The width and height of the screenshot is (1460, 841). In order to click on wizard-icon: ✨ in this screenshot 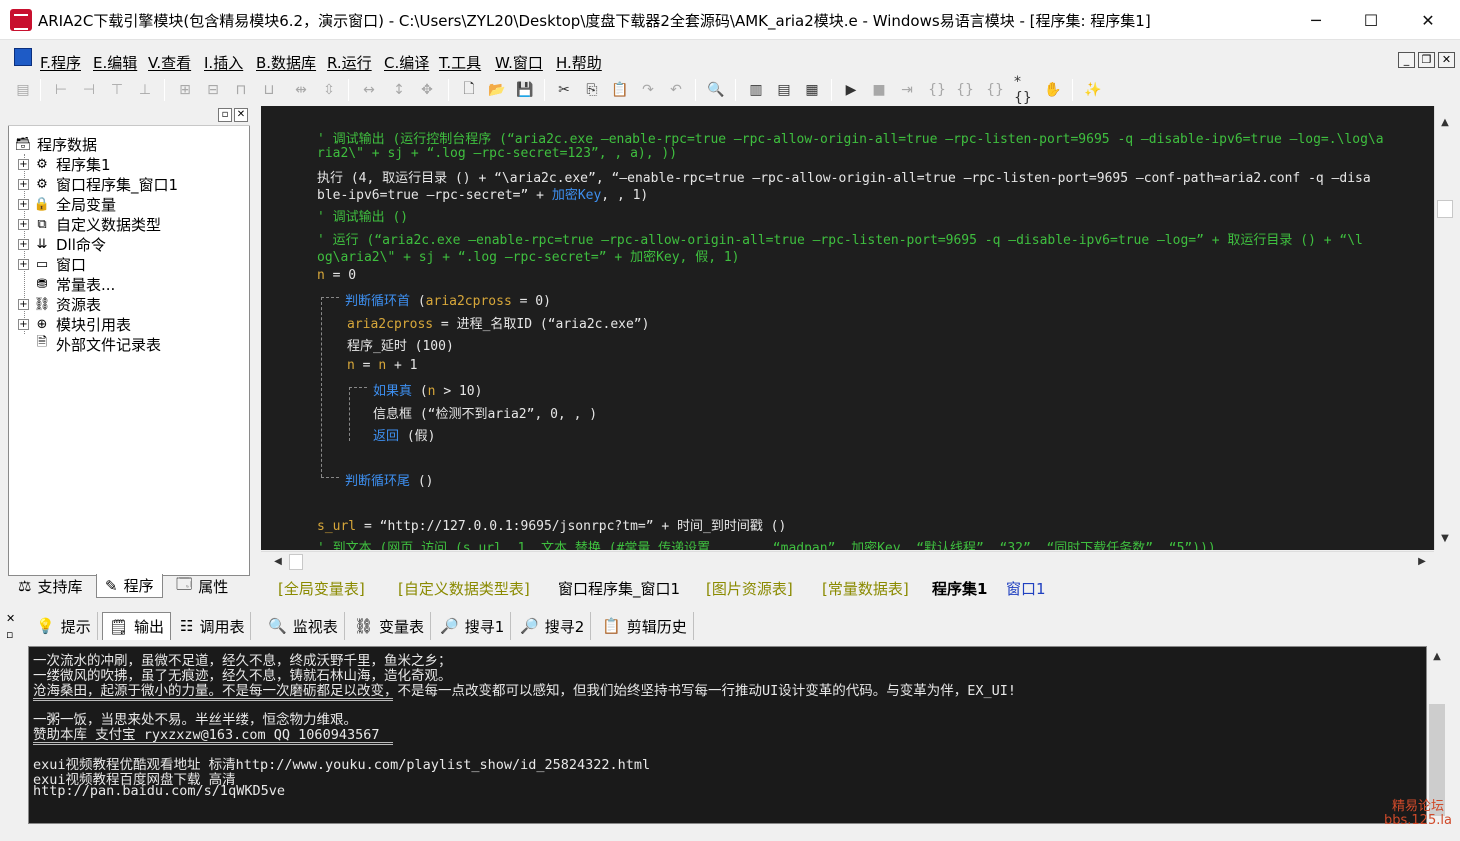, I will do `click(1093, 90)`.